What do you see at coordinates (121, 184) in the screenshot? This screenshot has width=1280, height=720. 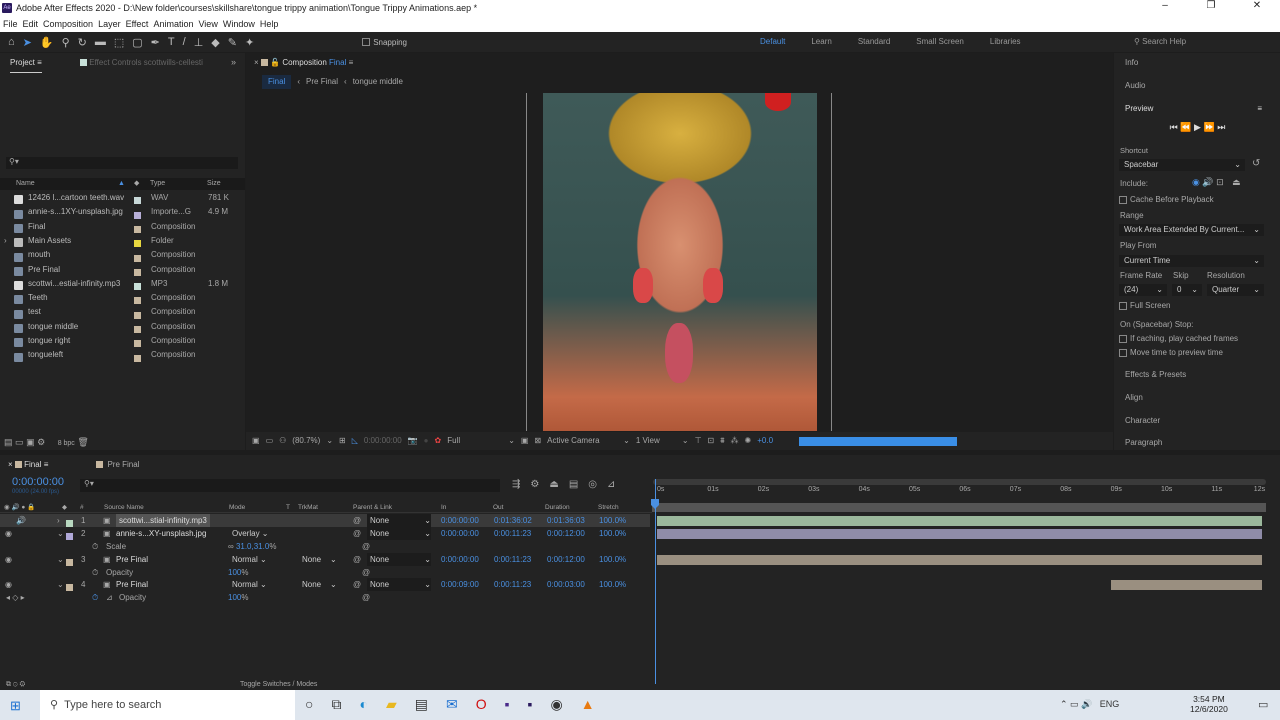 I see `sort-icon: ▲` at bounding box center [121, 184].